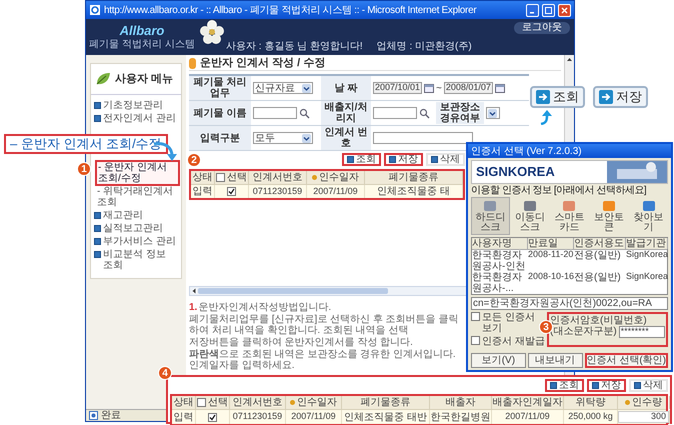  What do you see at coordinates (93, 415) in the screenshot?
I see `page-icon` at bounding box center [93, 415].